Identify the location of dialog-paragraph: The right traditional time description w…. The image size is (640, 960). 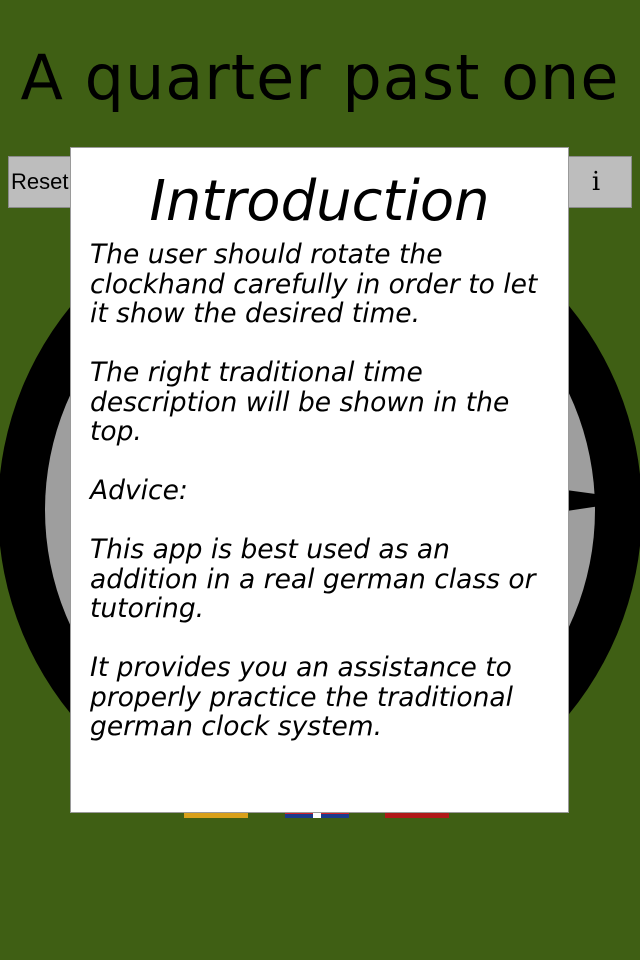
(300, 402).